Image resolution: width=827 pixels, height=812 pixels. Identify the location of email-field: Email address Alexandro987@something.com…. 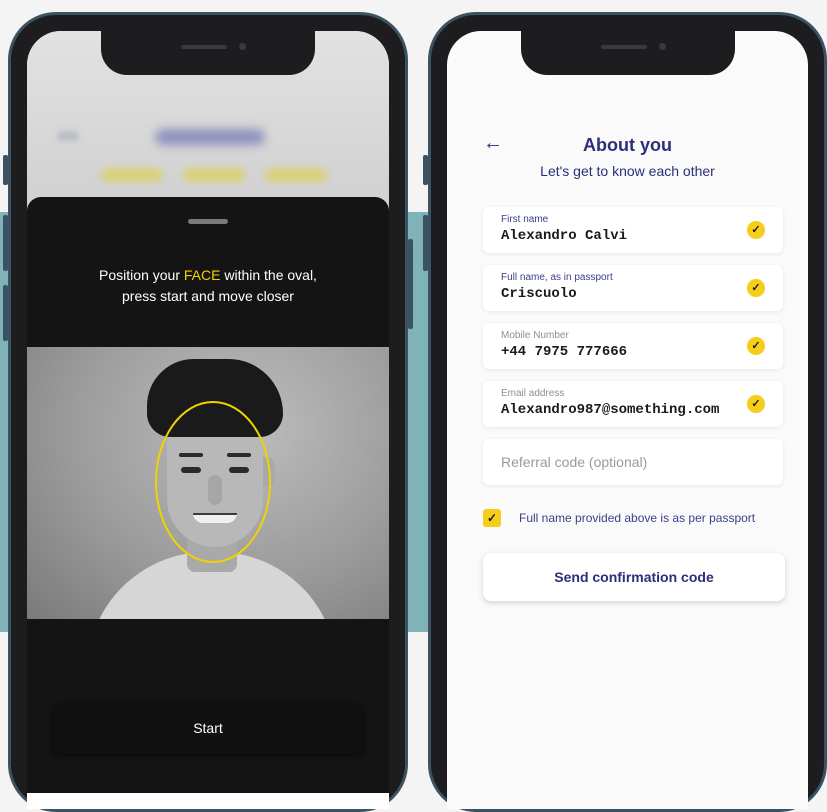
(633, 404).